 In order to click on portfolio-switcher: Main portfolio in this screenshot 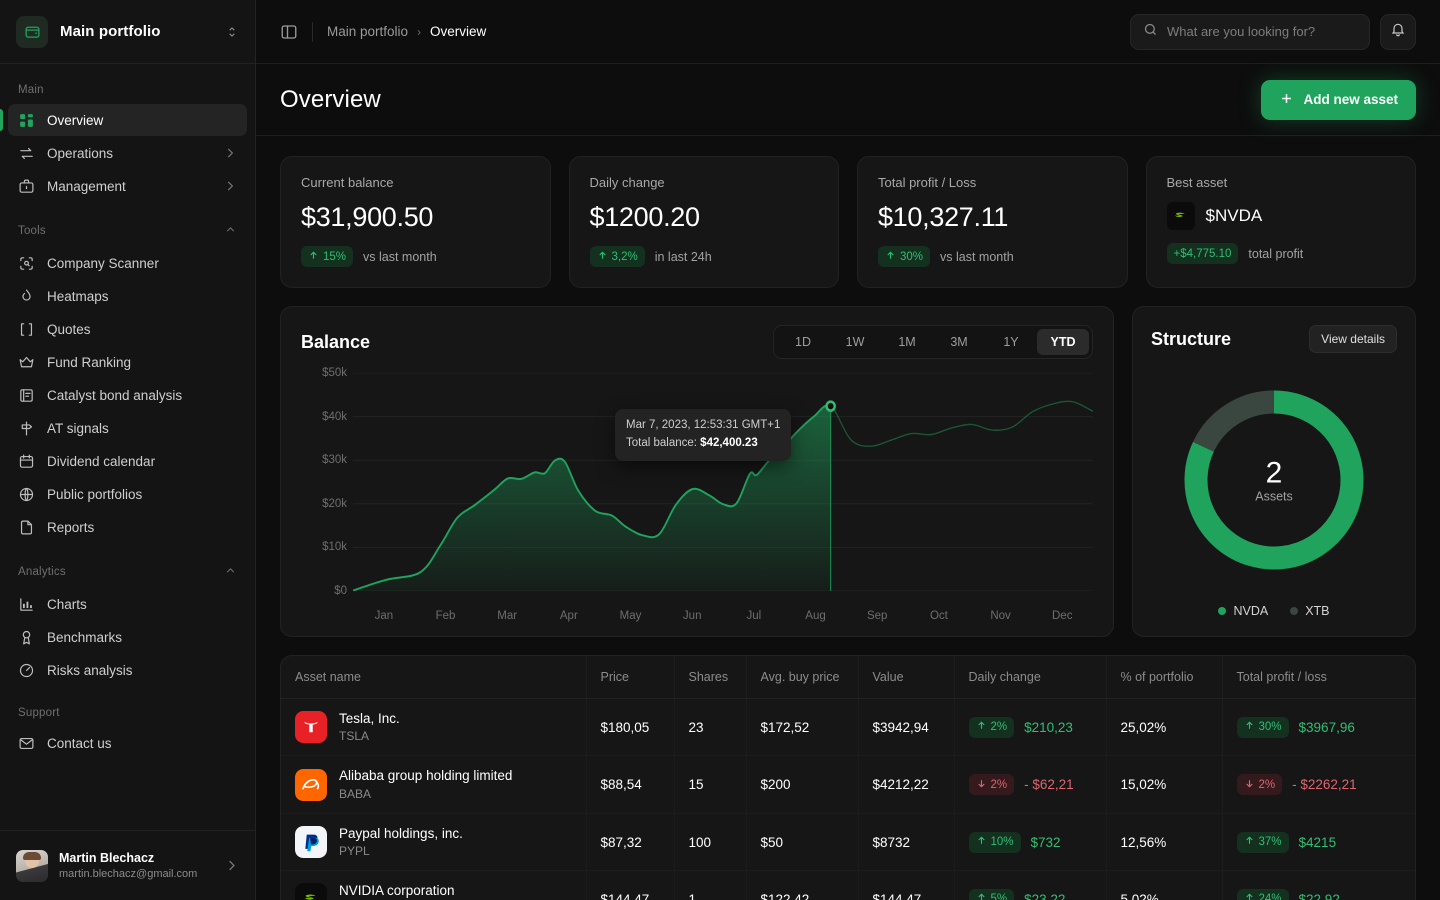, I will do `click(127, 32)`.